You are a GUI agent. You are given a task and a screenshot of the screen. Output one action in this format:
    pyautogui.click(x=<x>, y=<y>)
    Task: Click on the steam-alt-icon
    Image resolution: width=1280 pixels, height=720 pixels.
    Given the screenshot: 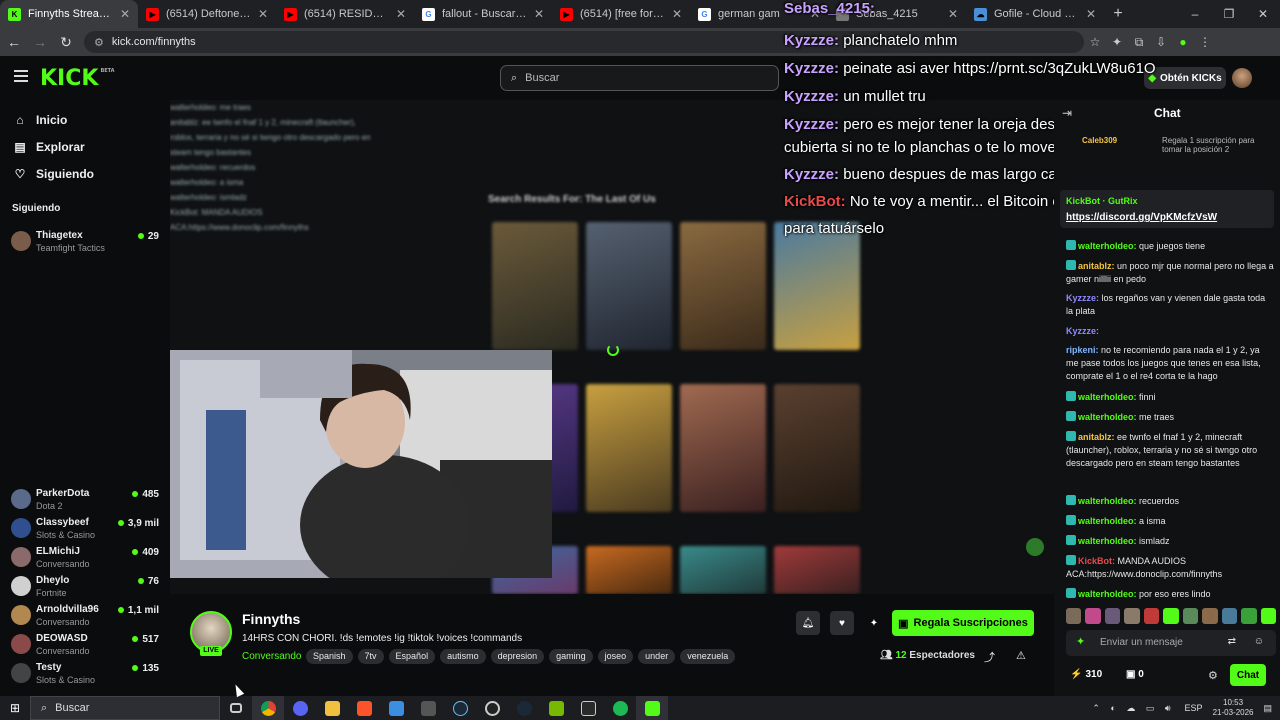 What is the action you would take?
    pyautogui.click(x=524, y=708)
    